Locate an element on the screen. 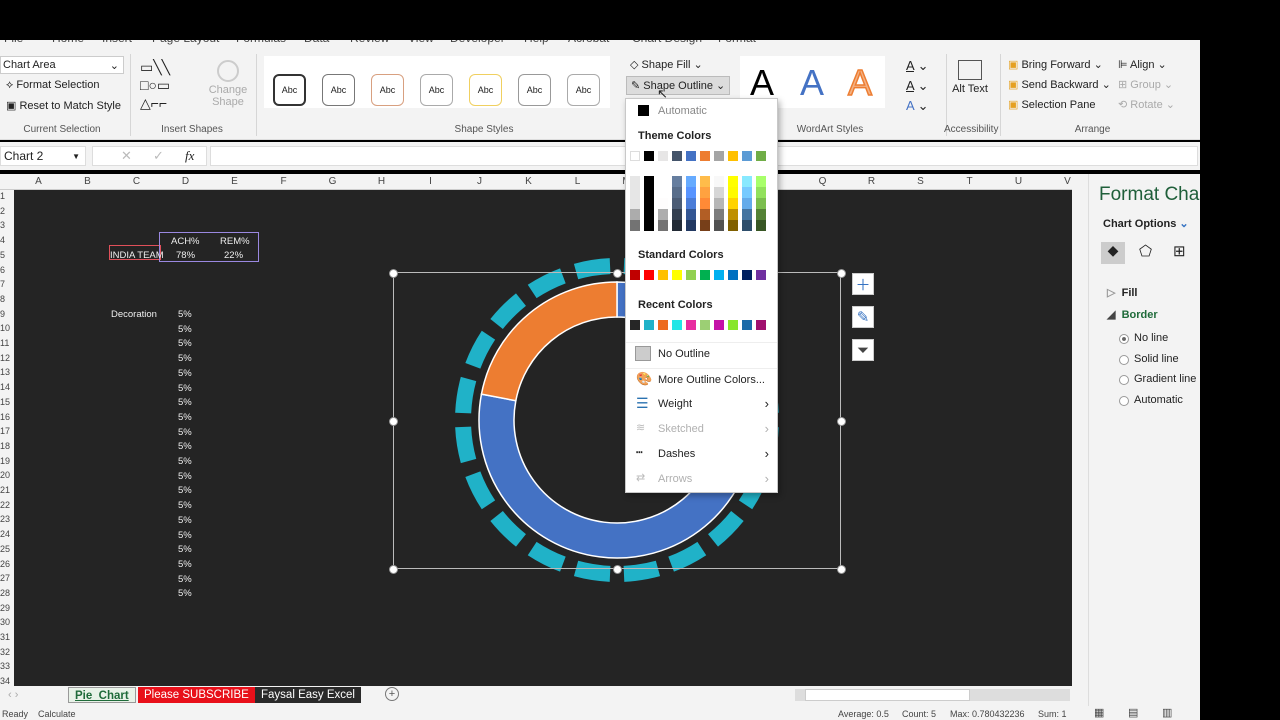 This screenshot has width=1280, height=720. shape-outline-button: ✎ Shape Outline ⌄ is located at coordinates (678, 85).